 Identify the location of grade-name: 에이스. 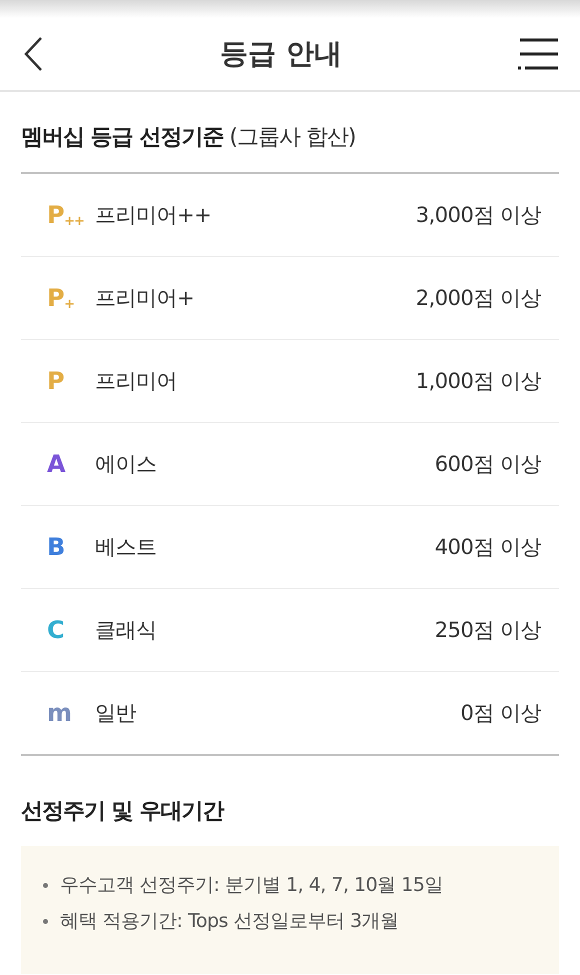
(126, 464).